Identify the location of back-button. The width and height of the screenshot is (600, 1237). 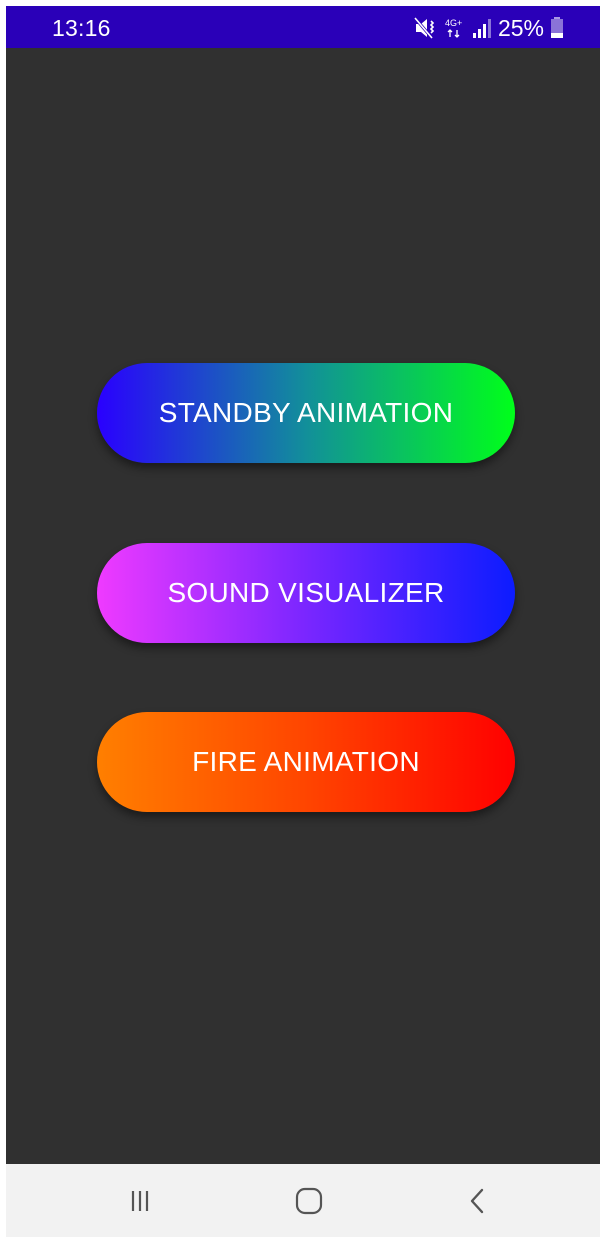
(477, 1201).